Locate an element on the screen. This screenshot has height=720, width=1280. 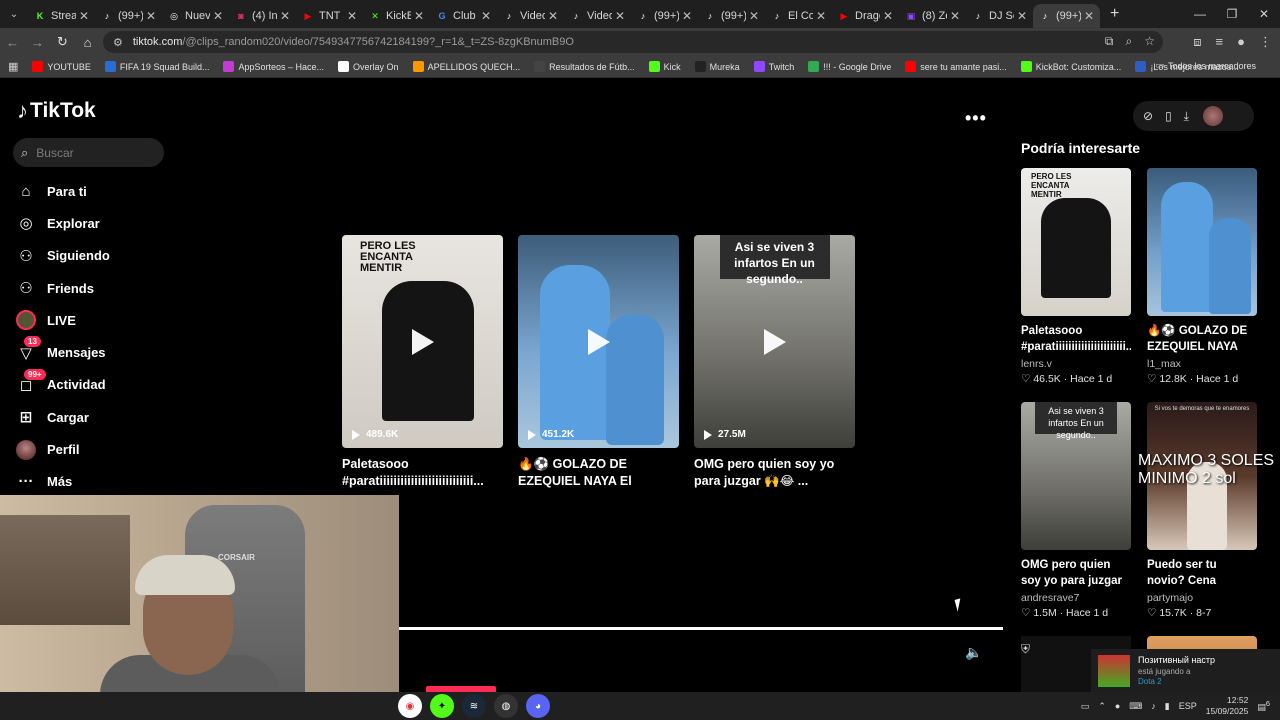
browser-tab: K Stream✕ is located at coordinates (61, 16).